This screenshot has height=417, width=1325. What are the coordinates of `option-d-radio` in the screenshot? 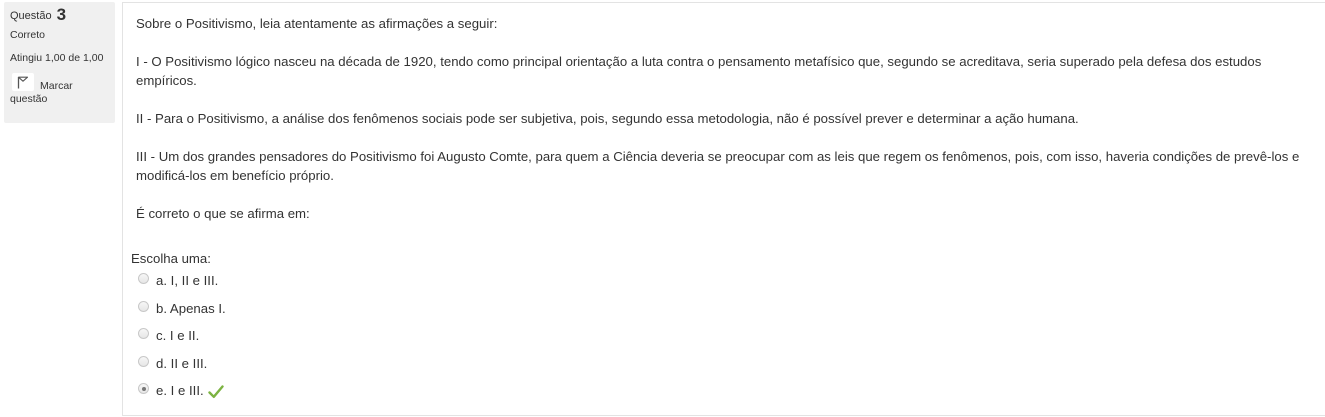 It's located at (143, 361).